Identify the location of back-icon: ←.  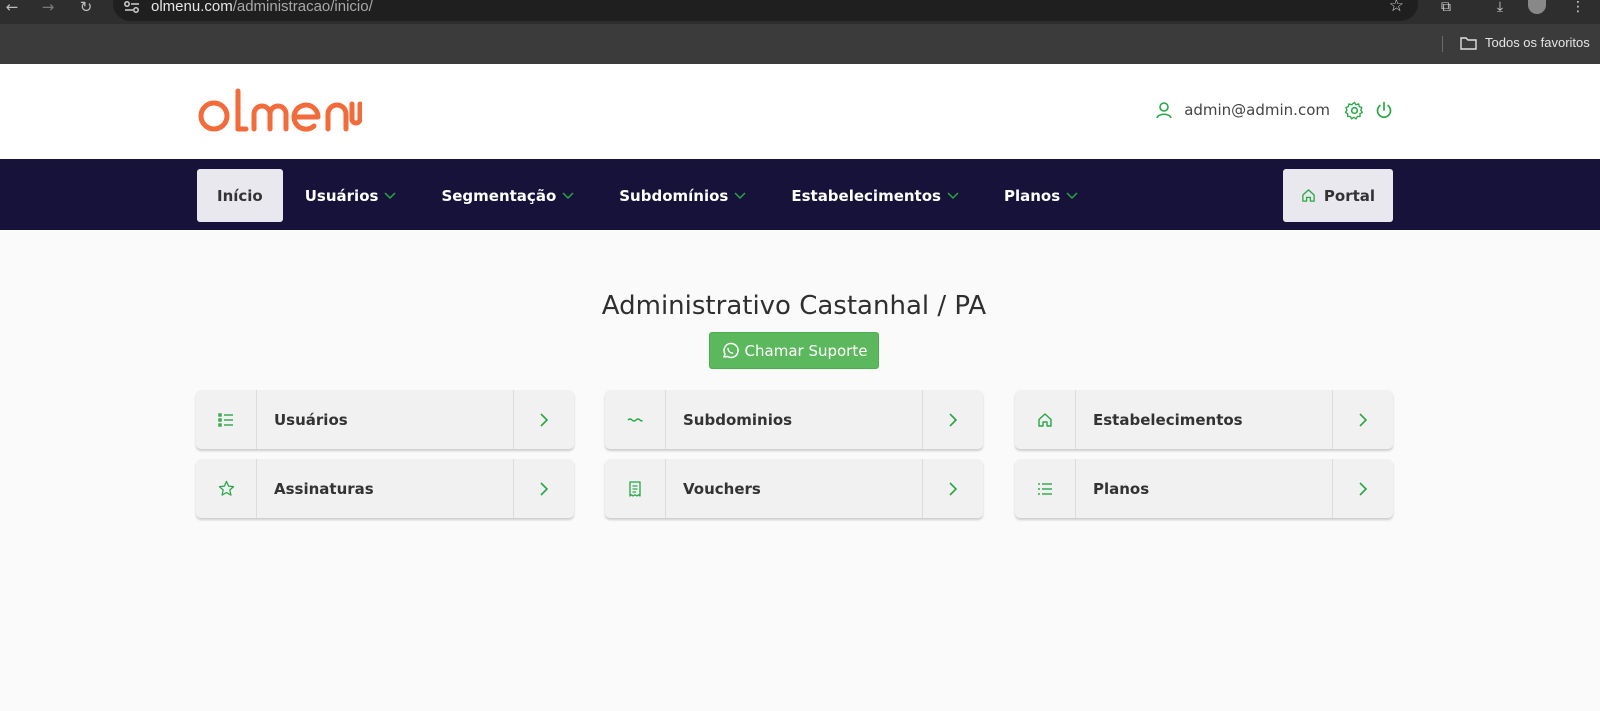
(12, 10).